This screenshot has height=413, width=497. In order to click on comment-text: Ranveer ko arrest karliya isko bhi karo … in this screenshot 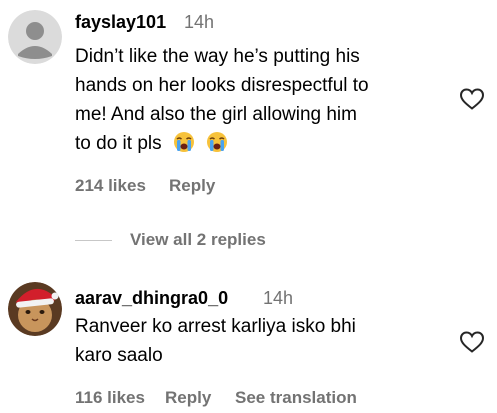, I will do `click(260, 341)`.